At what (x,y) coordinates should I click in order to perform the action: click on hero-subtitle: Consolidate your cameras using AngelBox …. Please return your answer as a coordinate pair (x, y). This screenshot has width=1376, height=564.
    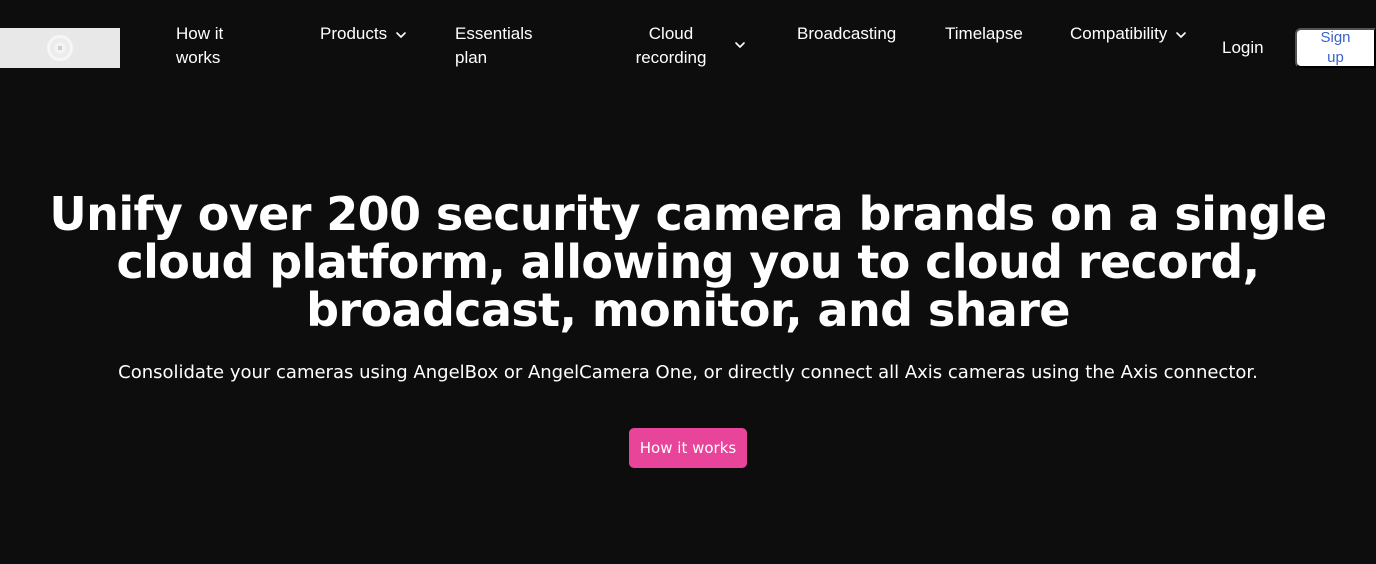
    Looking at the image, I should click on (688, 372).